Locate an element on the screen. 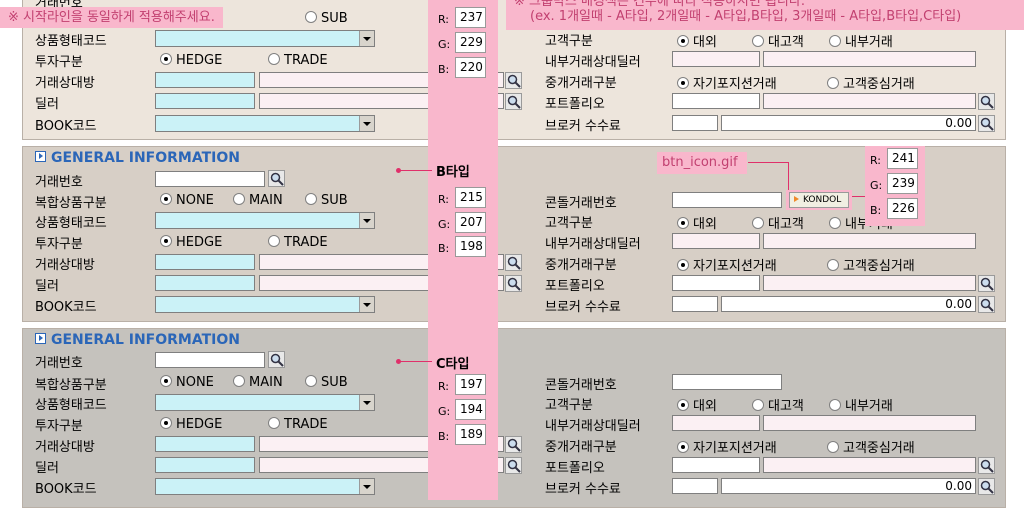 This screenshot has height=508, width=1024. label-complex: 복합상품구분 is located at coordinates (71, 203).